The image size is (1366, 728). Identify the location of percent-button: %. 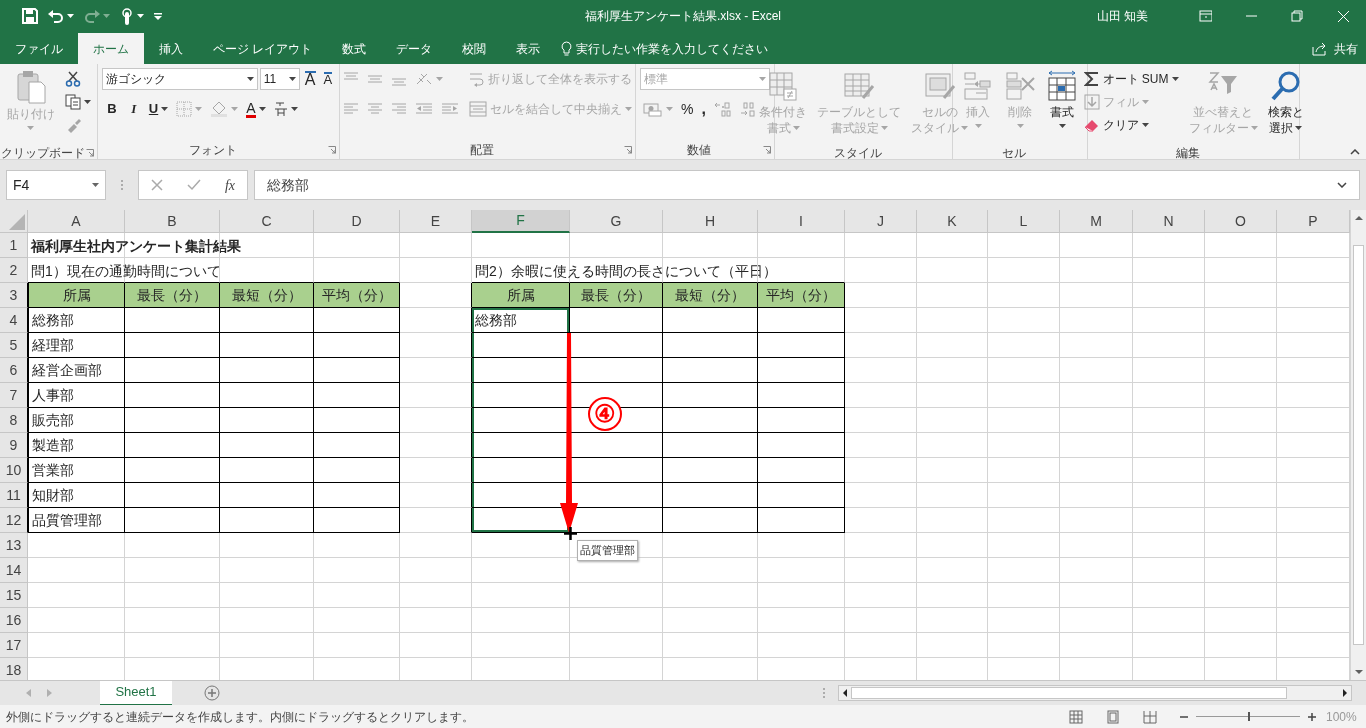
(687, 109).